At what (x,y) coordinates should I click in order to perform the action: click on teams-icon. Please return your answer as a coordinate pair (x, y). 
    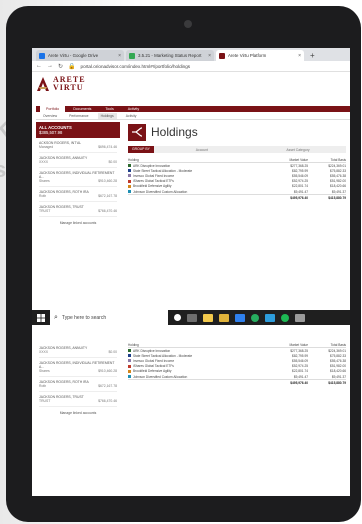
    Looking at the image, I should click on (270, 317).